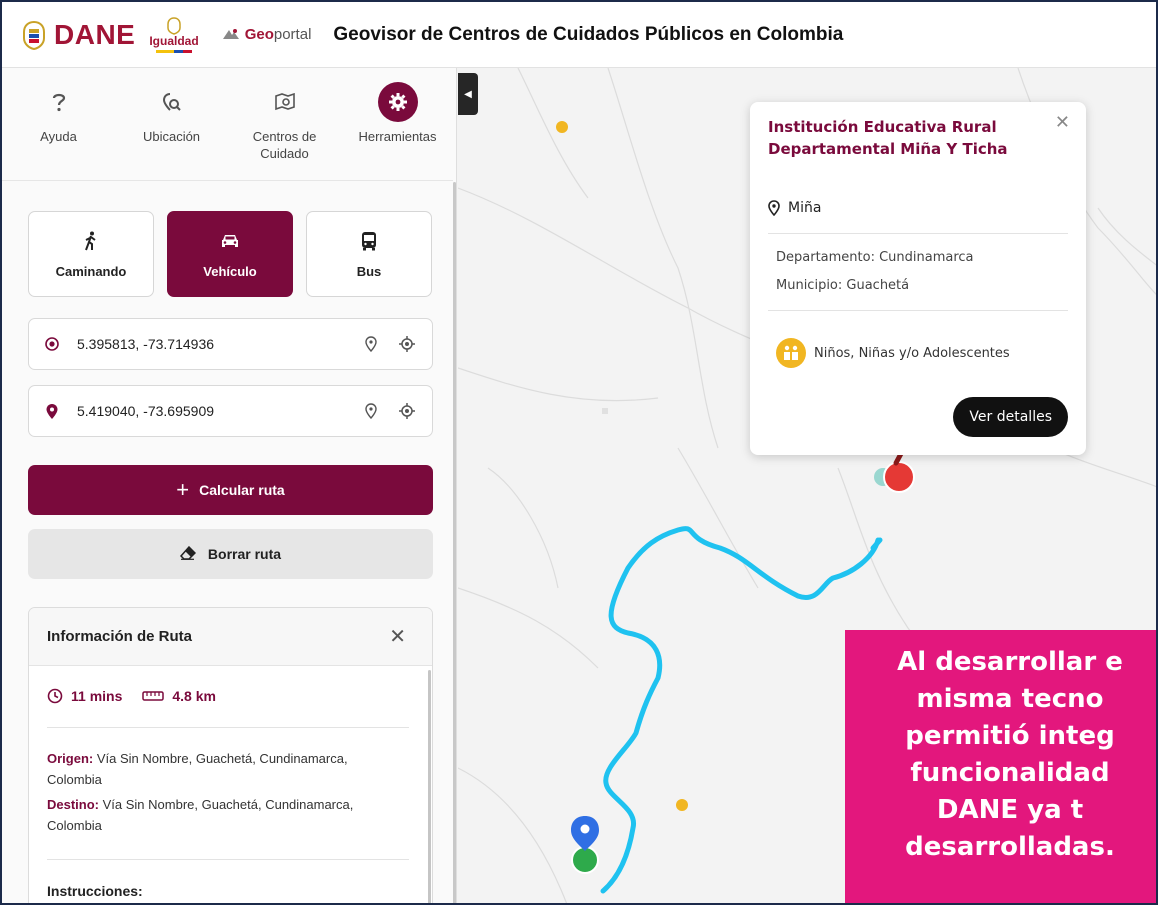  I want to click on gear-icon, so click(397, 102).